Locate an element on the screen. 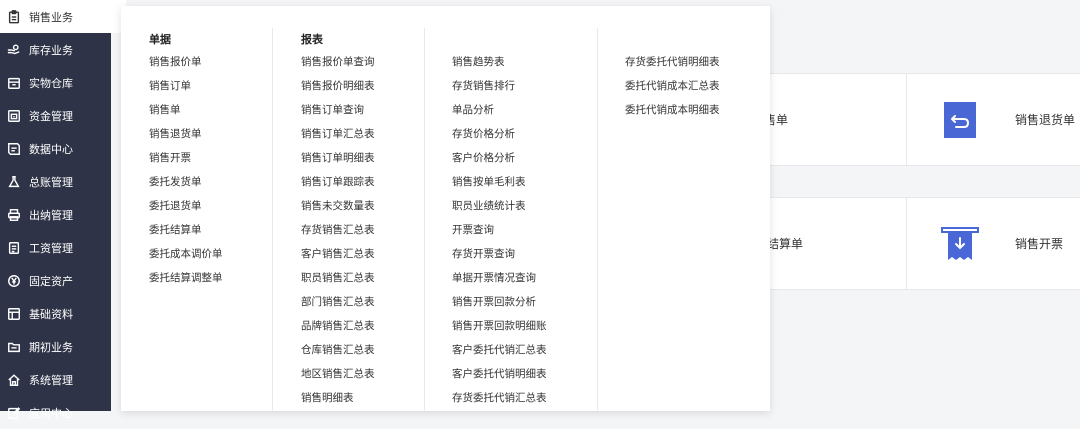 This screenshot has width=1080, height=429. sidebar-item-basic-data: 基础资料 is located at coordinates (55, 313).